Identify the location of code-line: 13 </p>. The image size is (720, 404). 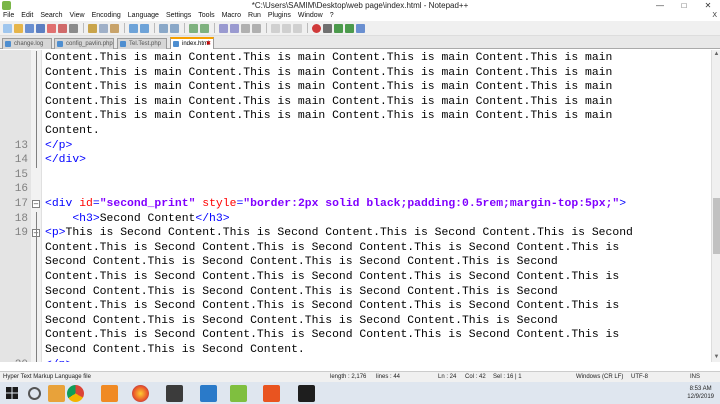
(355, 146).